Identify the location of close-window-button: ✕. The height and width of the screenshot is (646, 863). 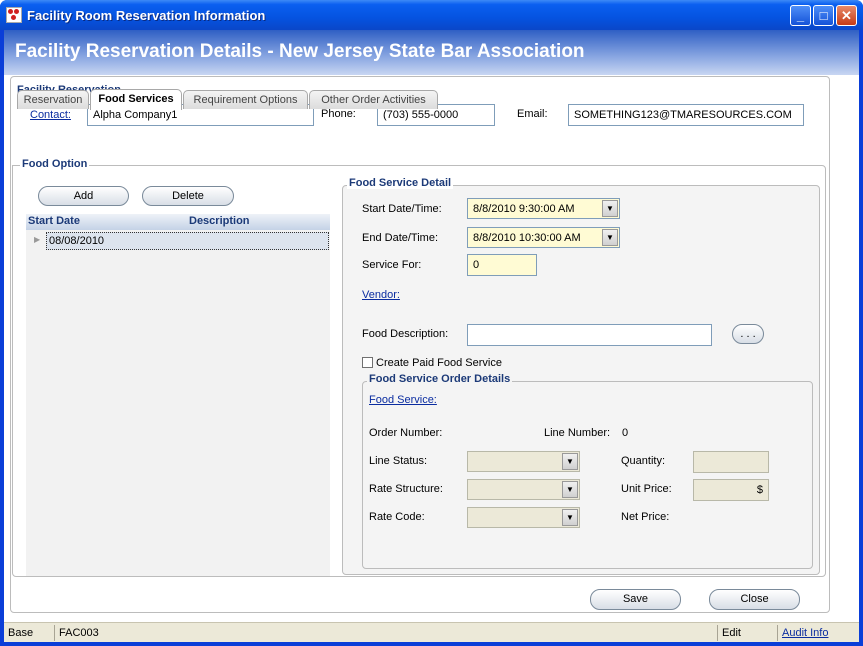
(846, 15).